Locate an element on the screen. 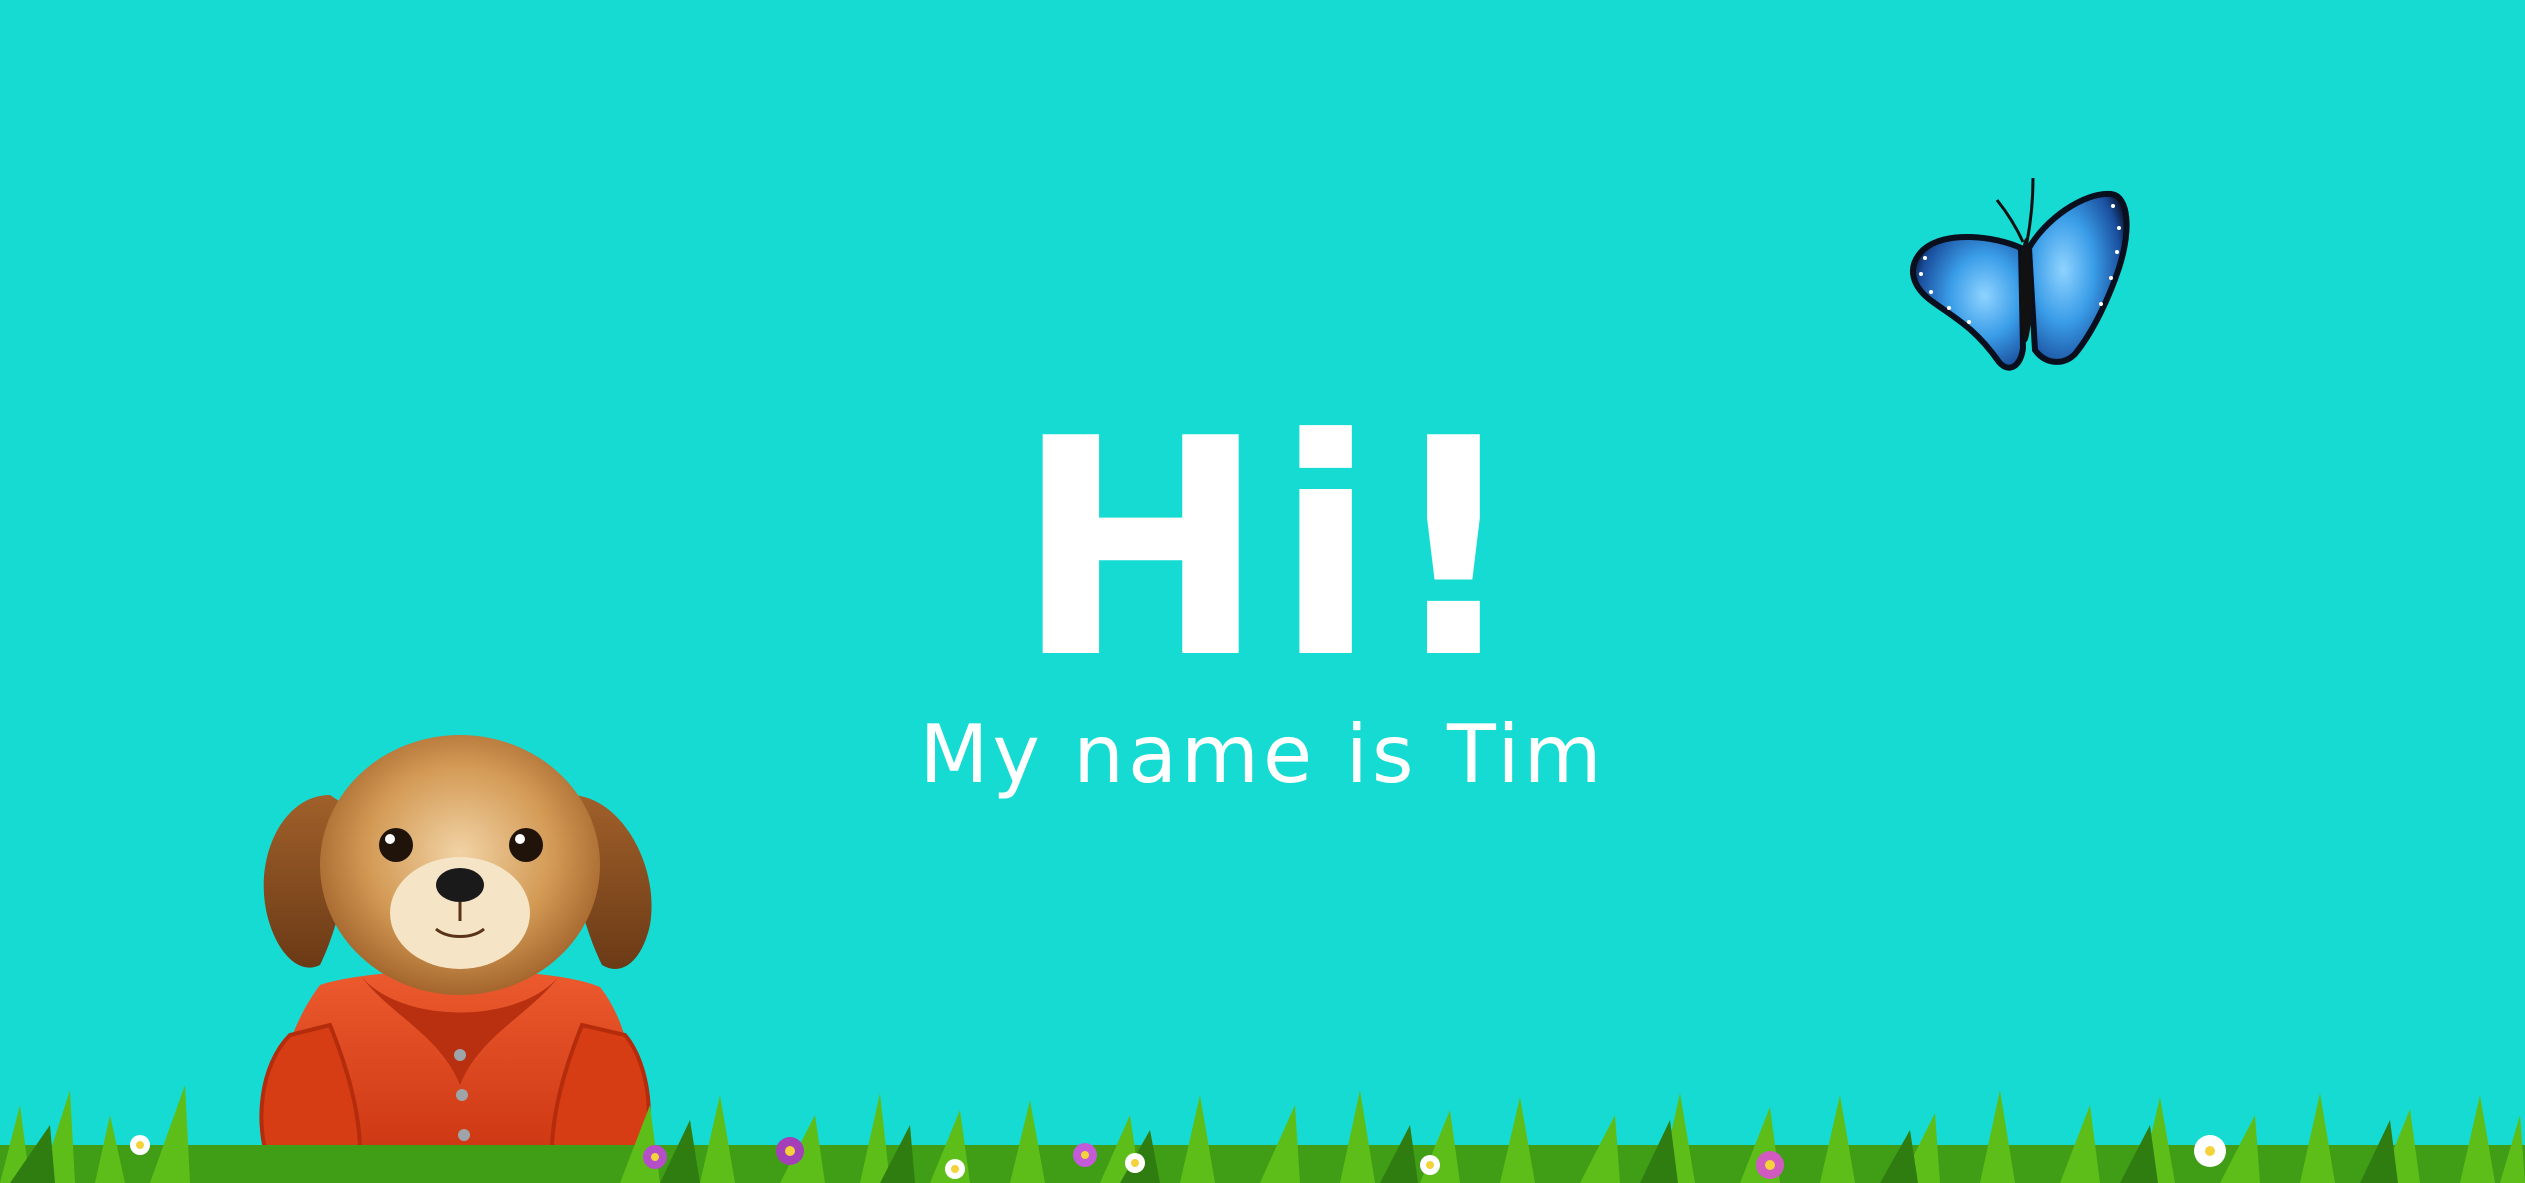  butterfly-image is located at coordinates (2020, 274).